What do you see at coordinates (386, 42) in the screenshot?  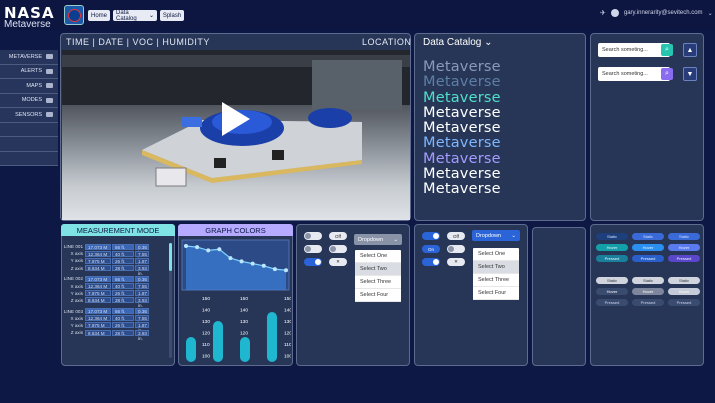 I see `location-label: LOCATION` at bounding box center [386, 42].